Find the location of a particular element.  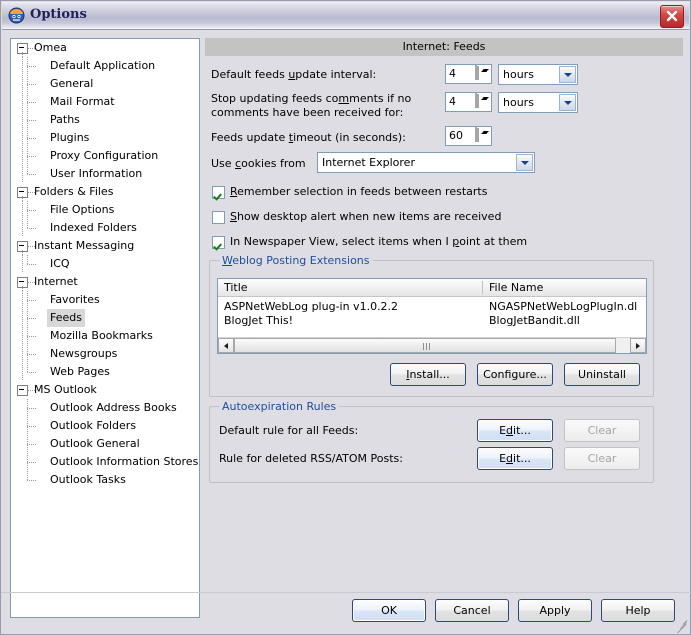

sidebar-item-outlook-tasks: Outlook Tasks is located at coordinates (105, 480).